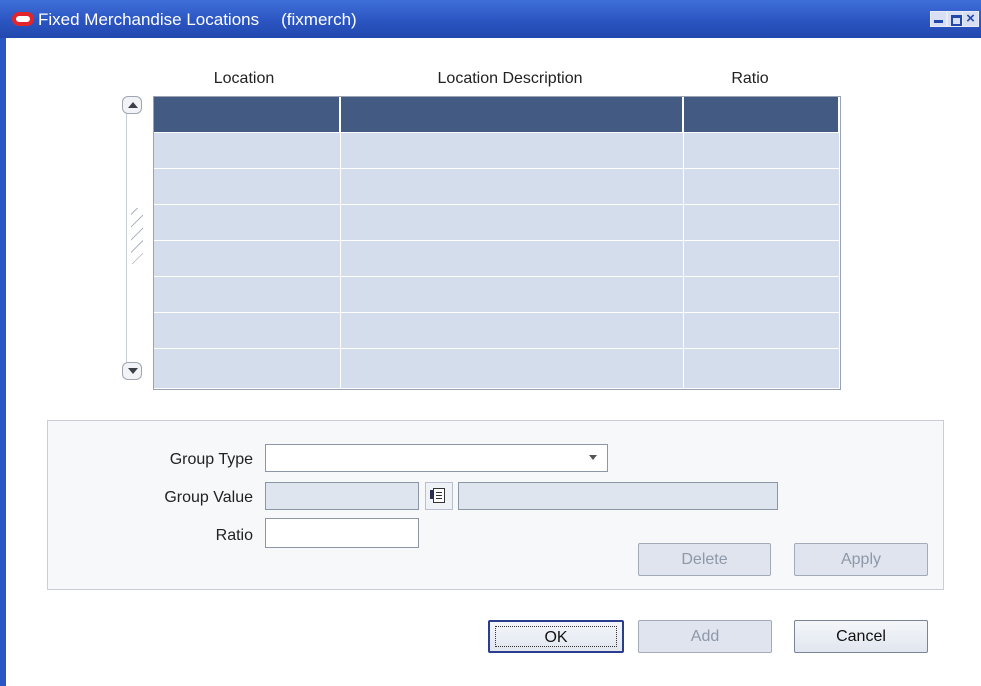 The height and width of the screenshot is (686, 981). Describe the element at coordinates (208, 497) in the screenshot. I see `group-value-label: Group Value` at that location.